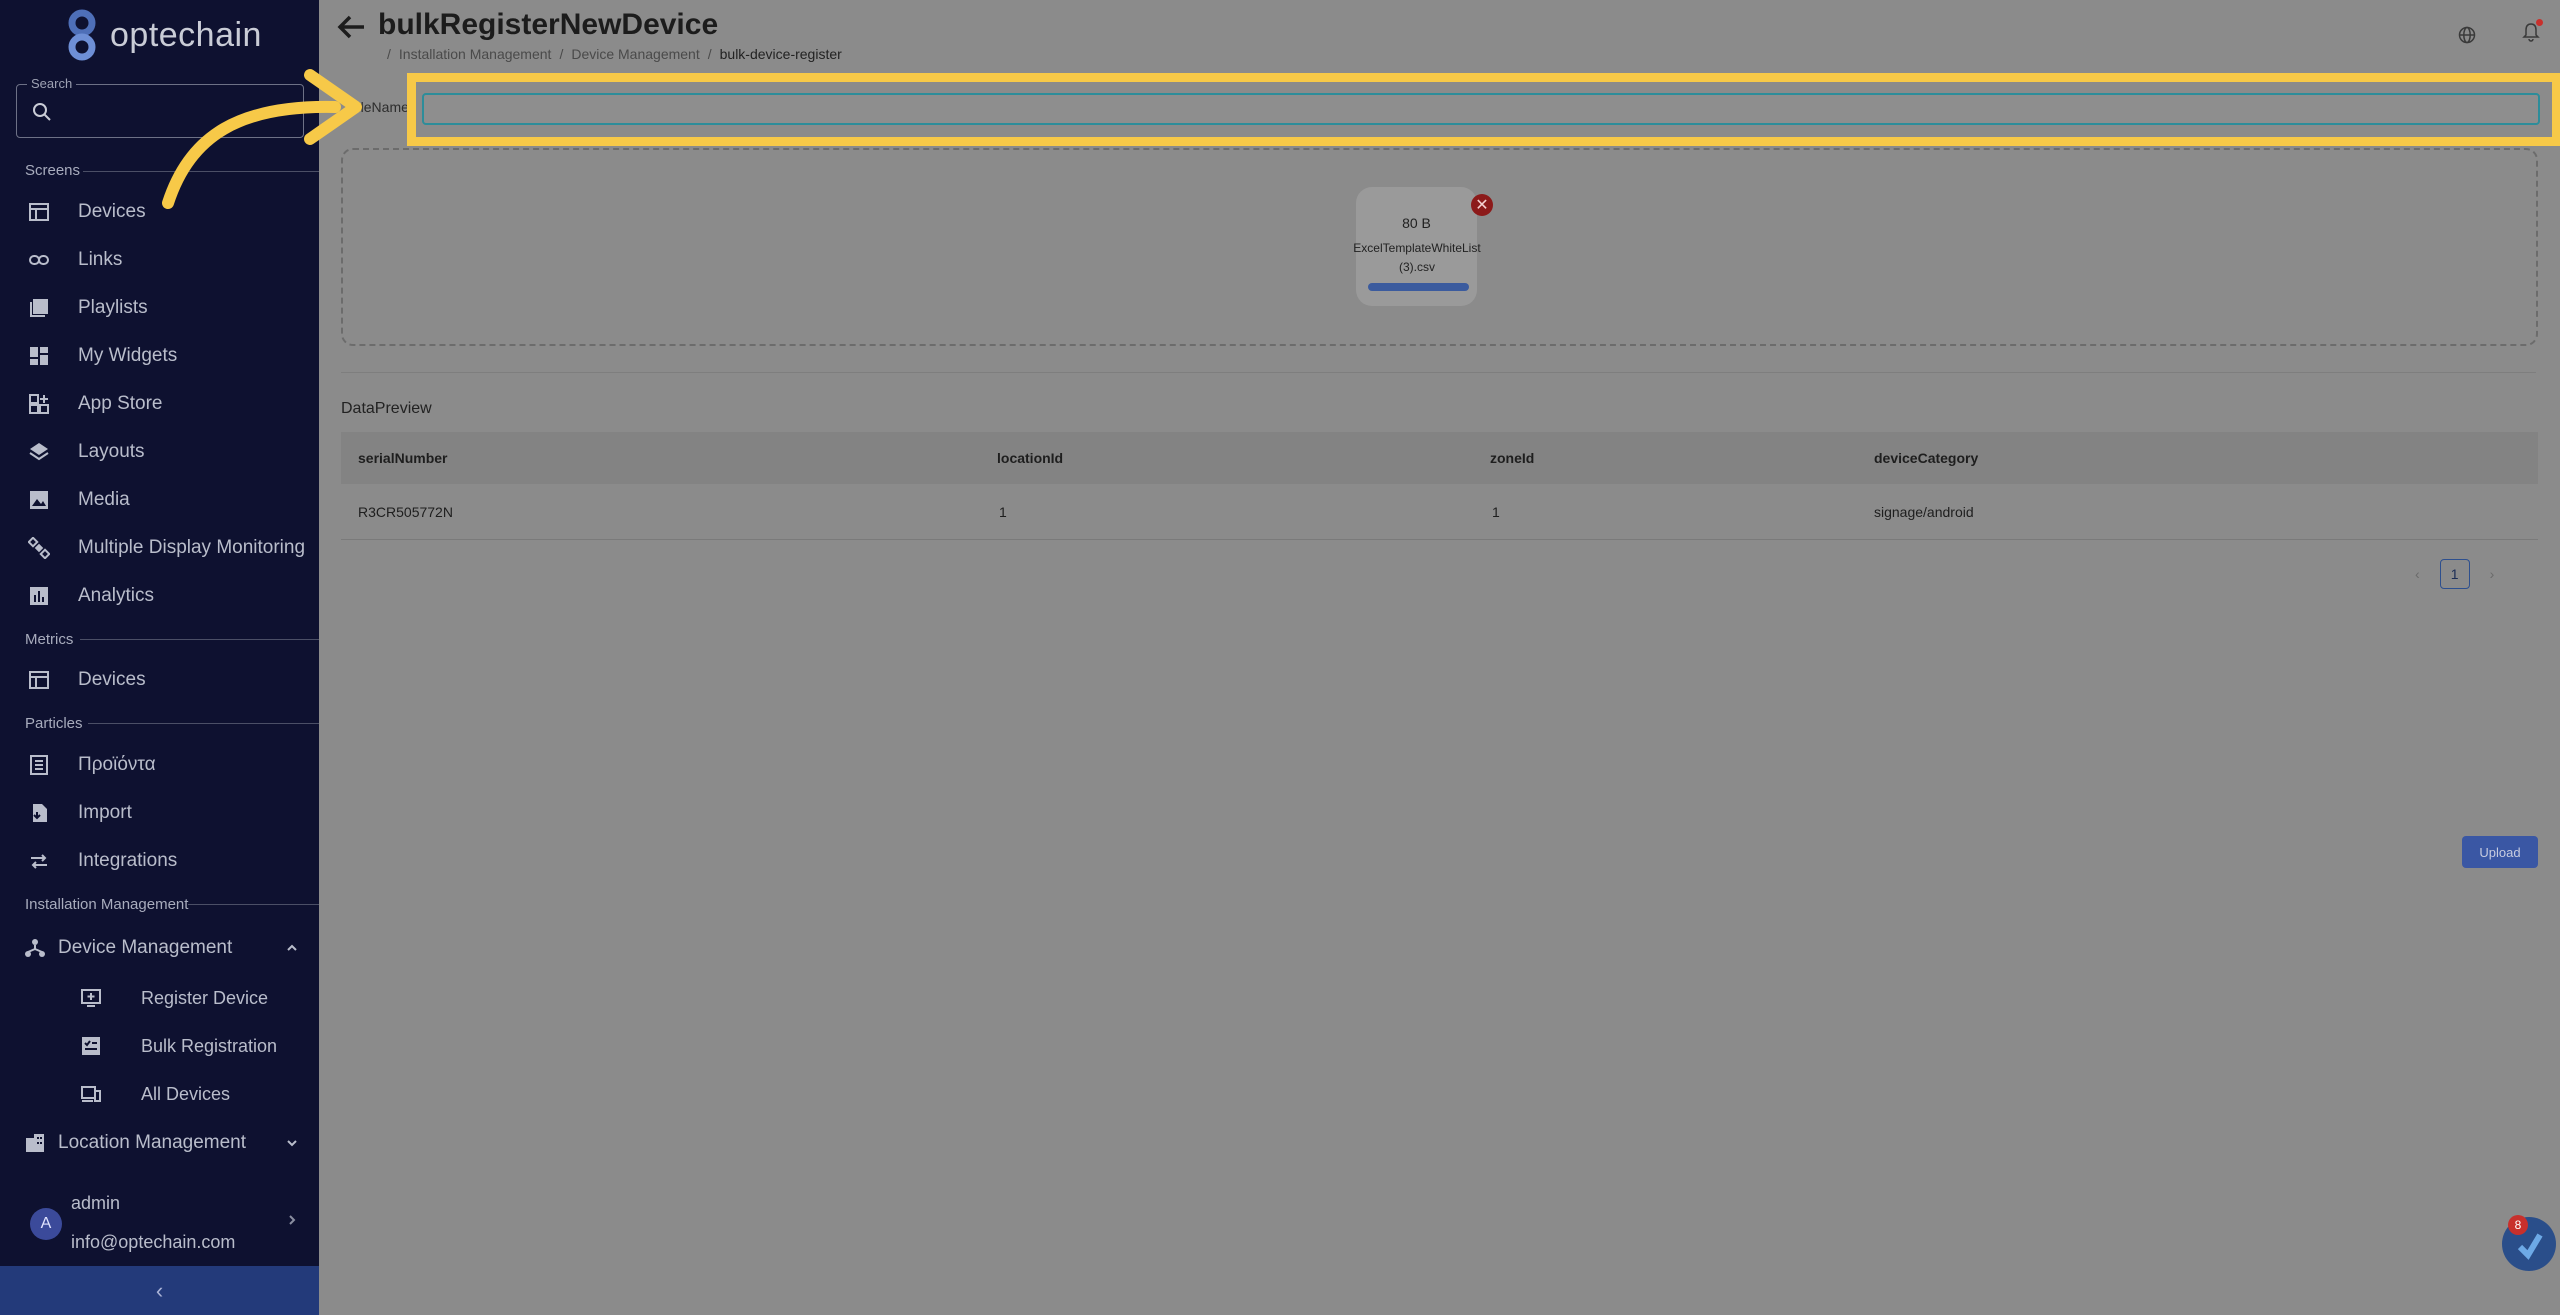 The image size is (2560, 1315). I want to click on analytics-icon, so click(39, 596).